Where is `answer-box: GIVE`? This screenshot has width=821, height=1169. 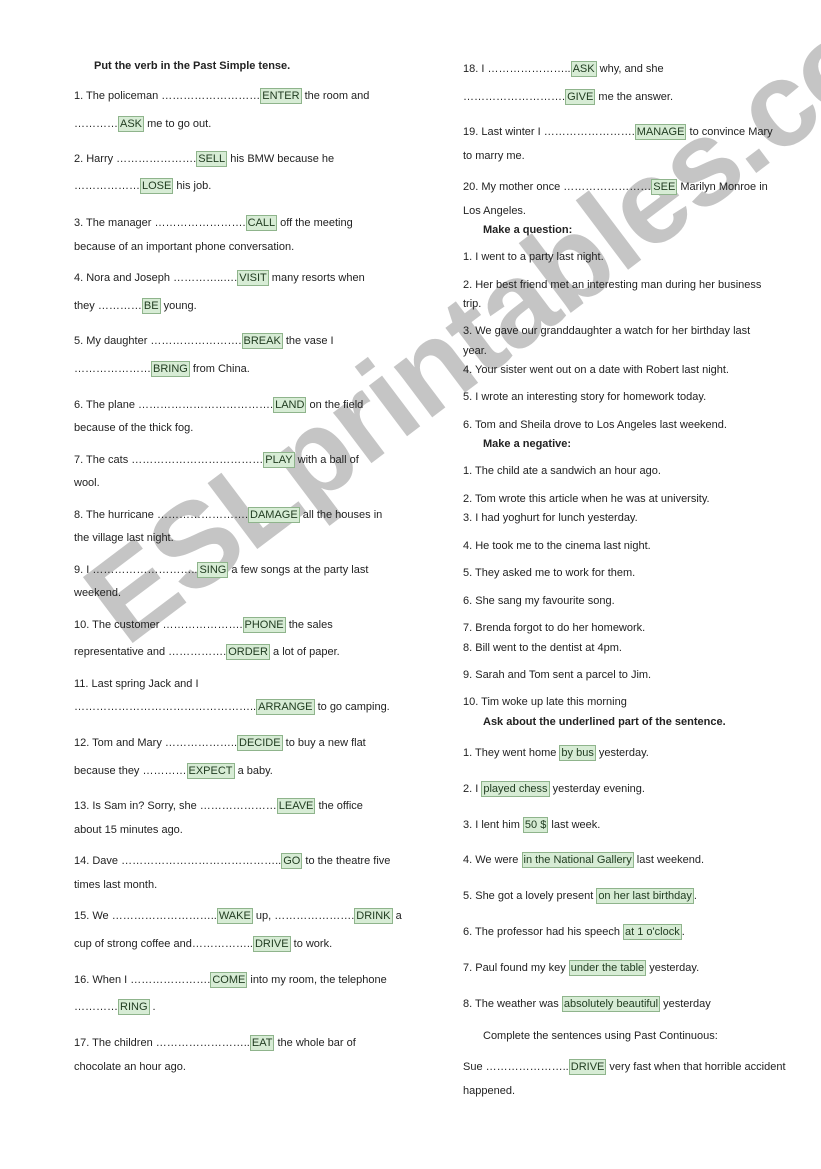 answer-box: GIVE is located at coordinates (580, 97).